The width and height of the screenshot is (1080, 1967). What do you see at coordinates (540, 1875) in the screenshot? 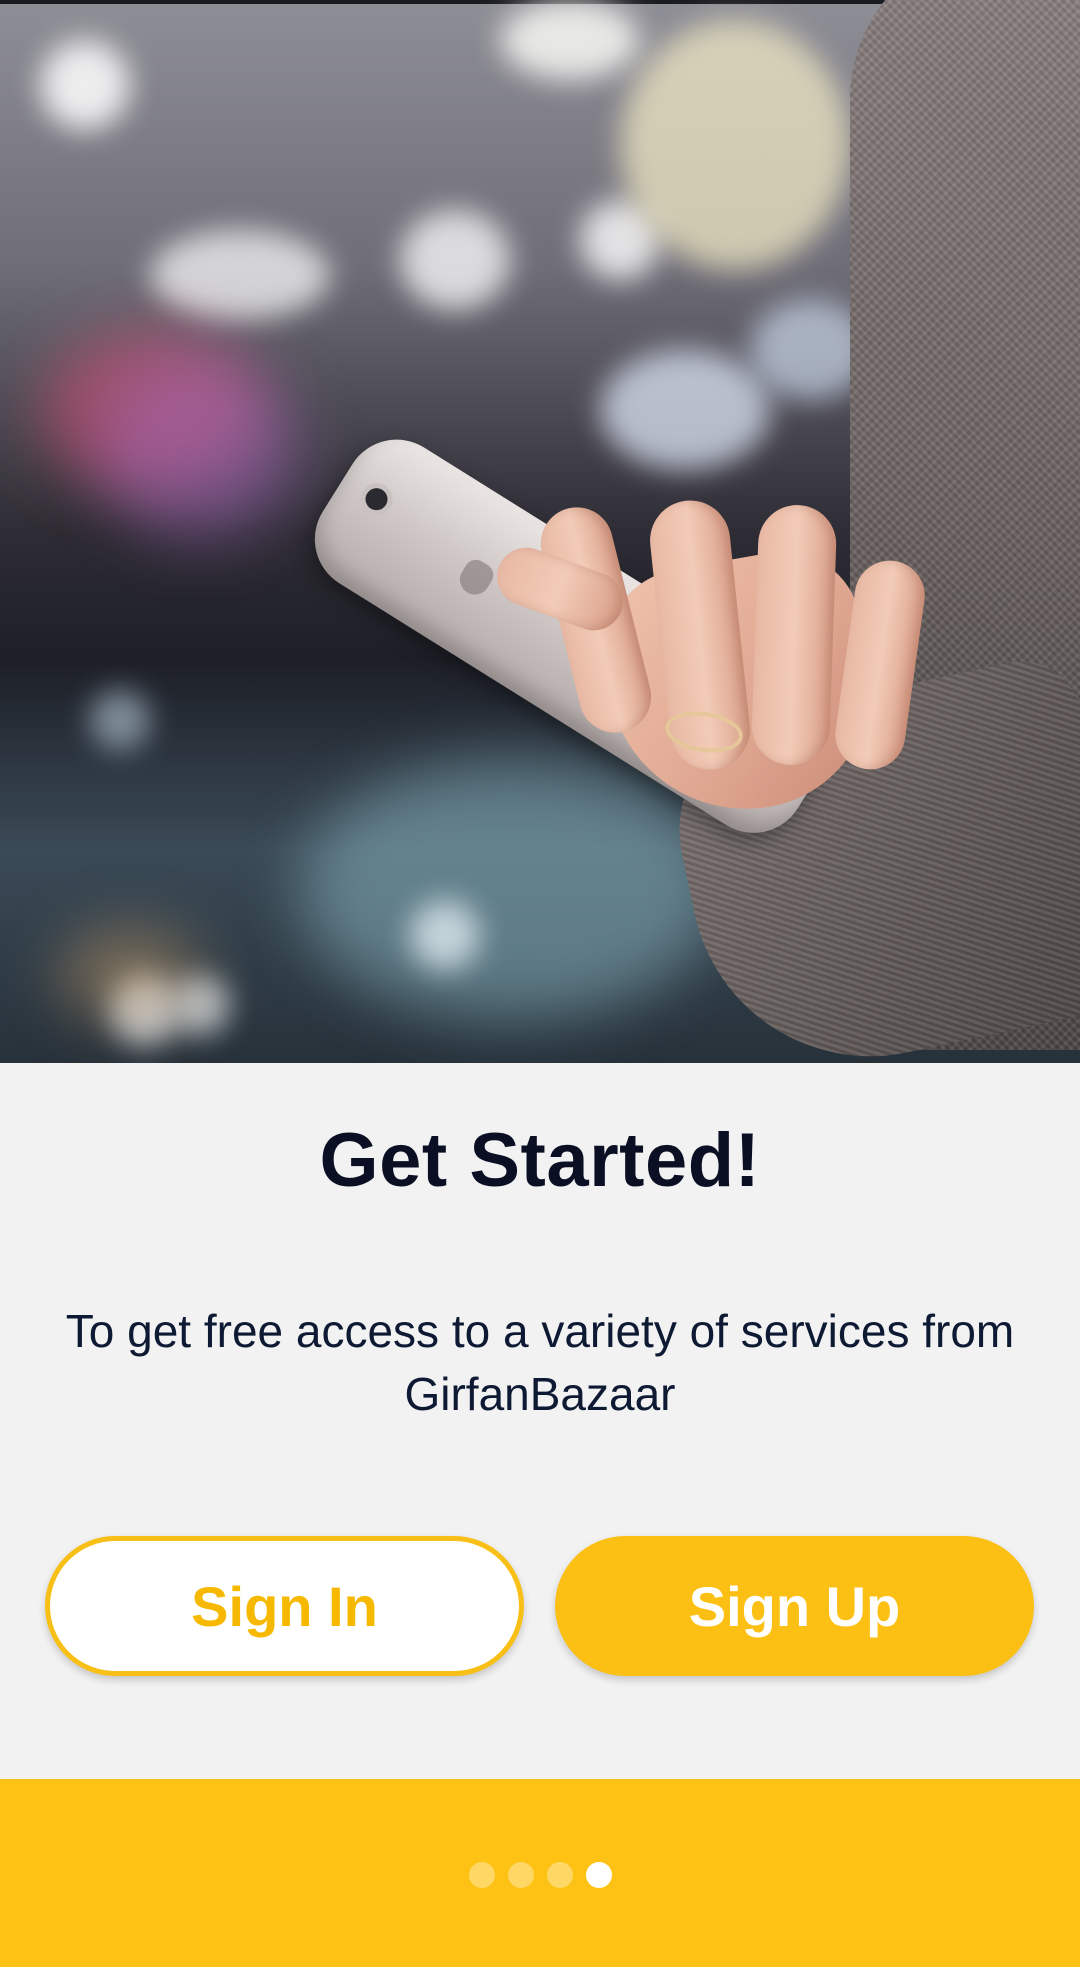
I see `page-indicator` at bounding box center [540, 1875].